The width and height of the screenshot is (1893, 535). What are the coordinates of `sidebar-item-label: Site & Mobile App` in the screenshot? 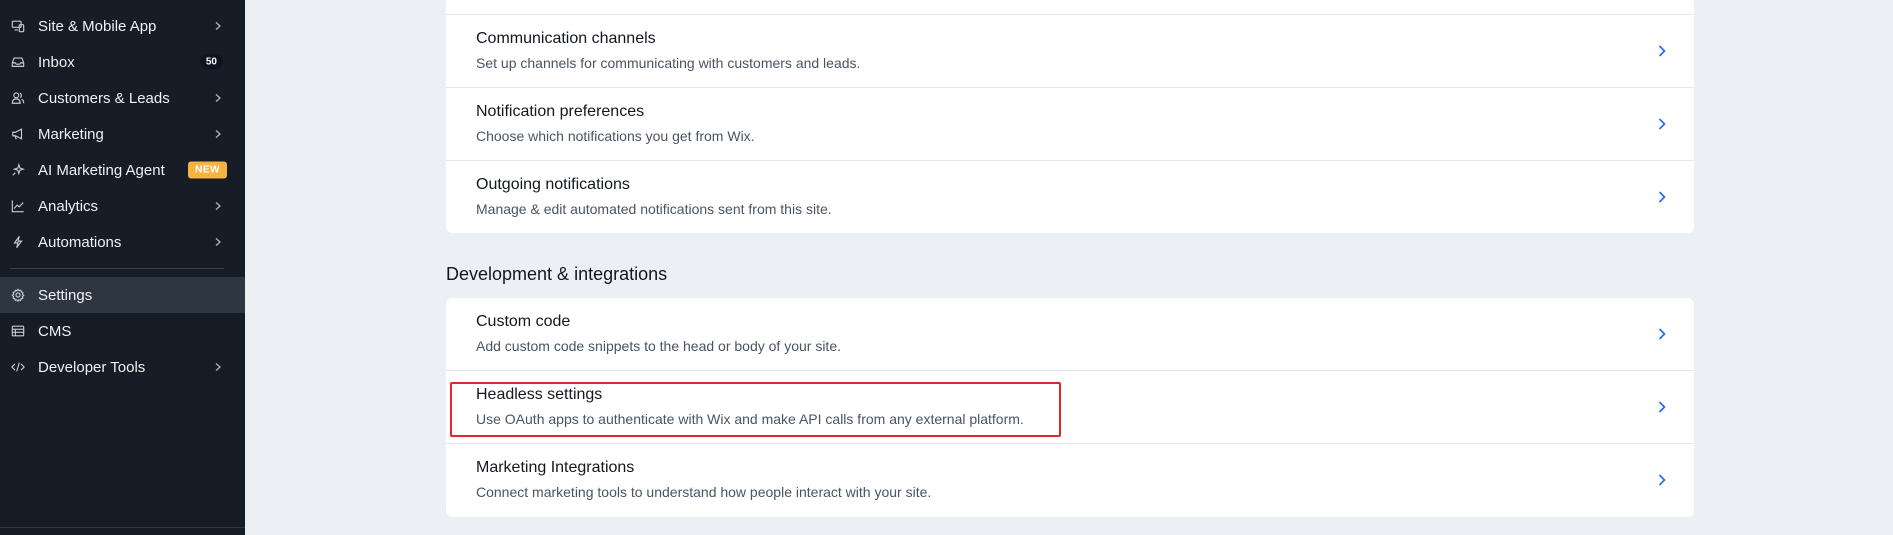 It's located at (97, 26).